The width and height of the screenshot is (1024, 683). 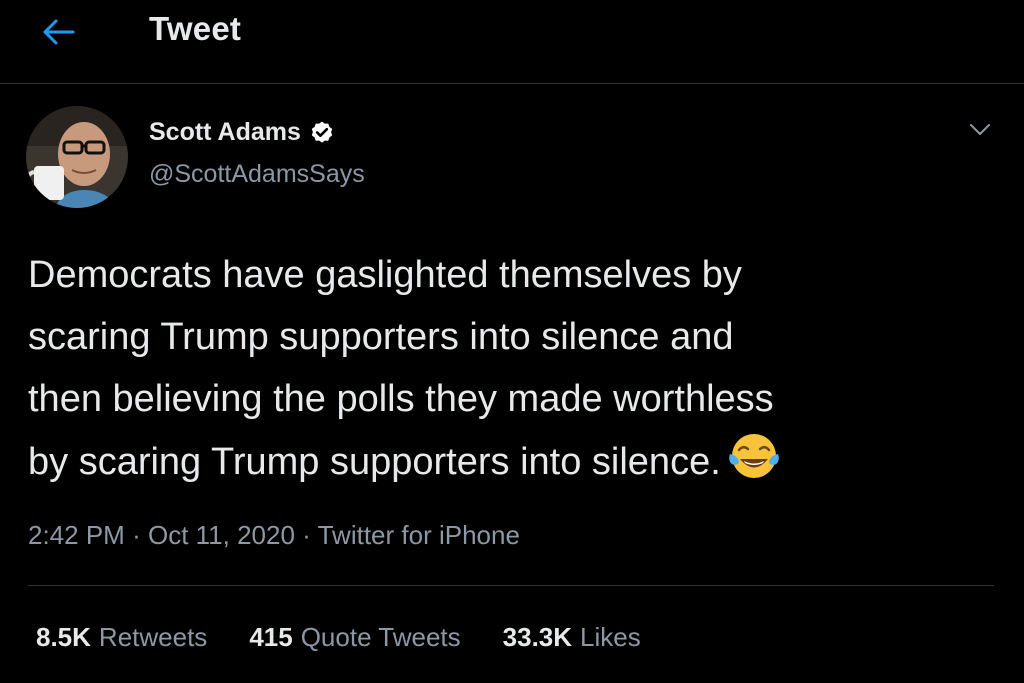 I want to click on retweets-stat: 8.5K Retweets, so click(x=121, y=637).